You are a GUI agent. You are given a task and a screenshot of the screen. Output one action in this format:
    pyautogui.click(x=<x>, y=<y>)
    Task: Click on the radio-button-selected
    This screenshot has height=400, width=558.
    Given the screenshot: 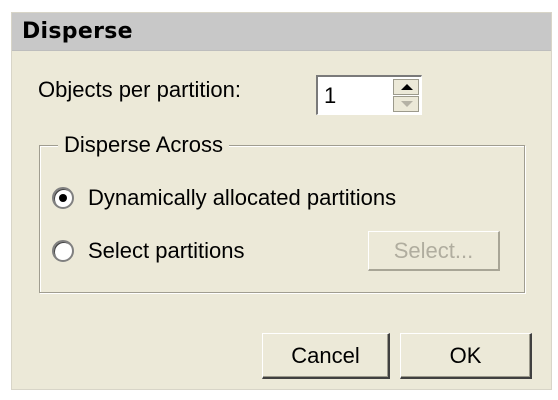 What is the action you would take?
    pyautogui.click(x=63, y=198)
    